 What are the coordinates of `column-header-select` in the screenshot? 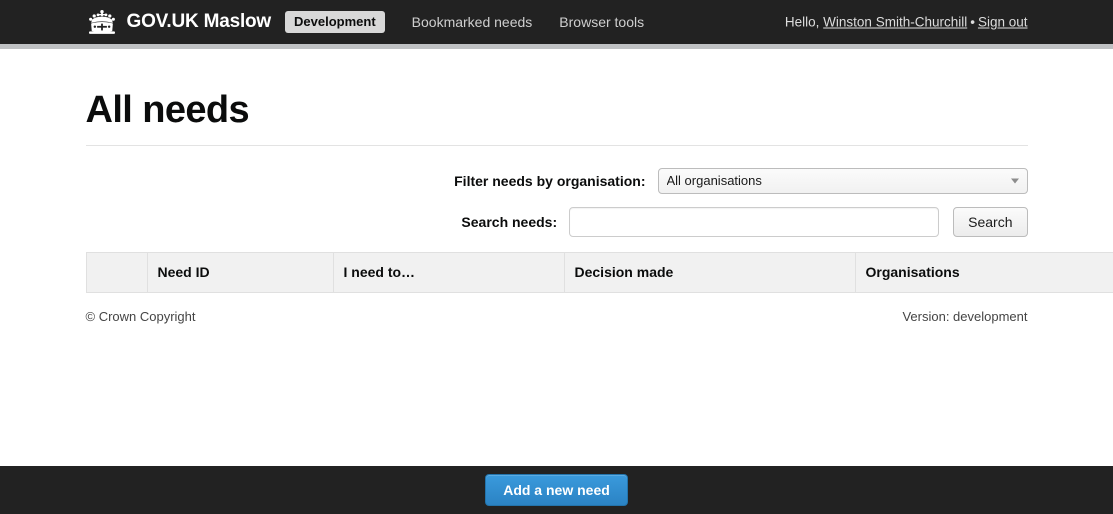 It's located at (116, 272).